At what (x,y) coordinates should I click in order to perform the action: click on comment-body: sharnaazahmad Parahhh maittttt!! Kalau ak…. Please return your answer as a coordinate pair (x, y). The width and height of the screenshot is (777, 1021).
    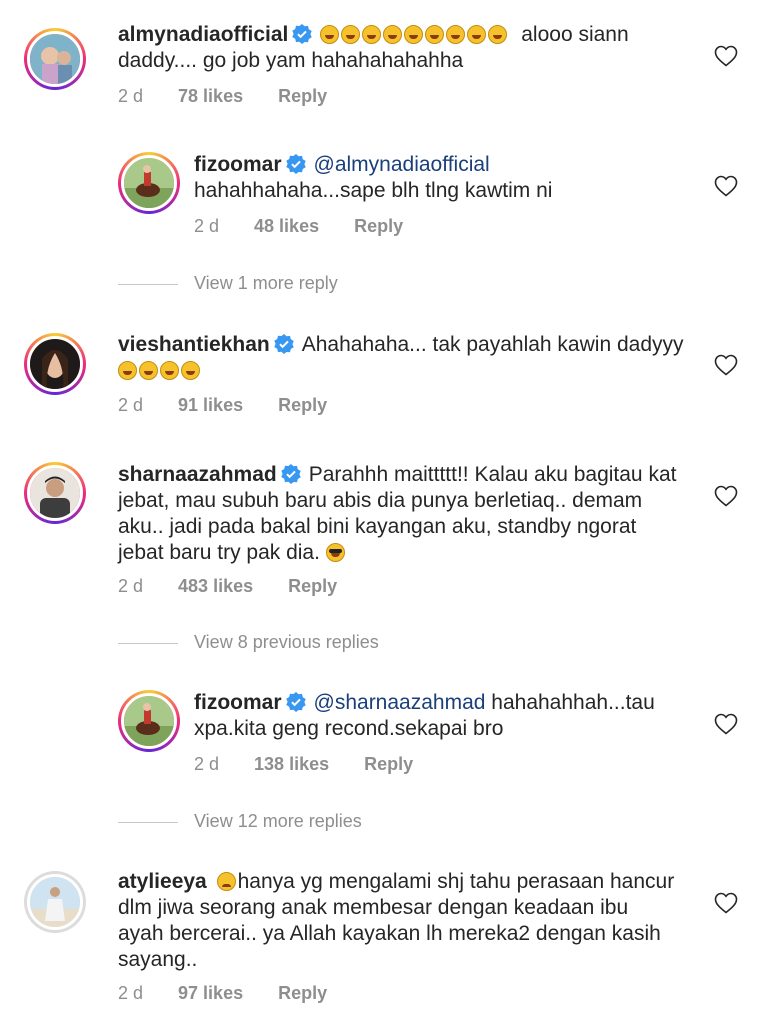
    Looking at the image, I should click on (397, 514).